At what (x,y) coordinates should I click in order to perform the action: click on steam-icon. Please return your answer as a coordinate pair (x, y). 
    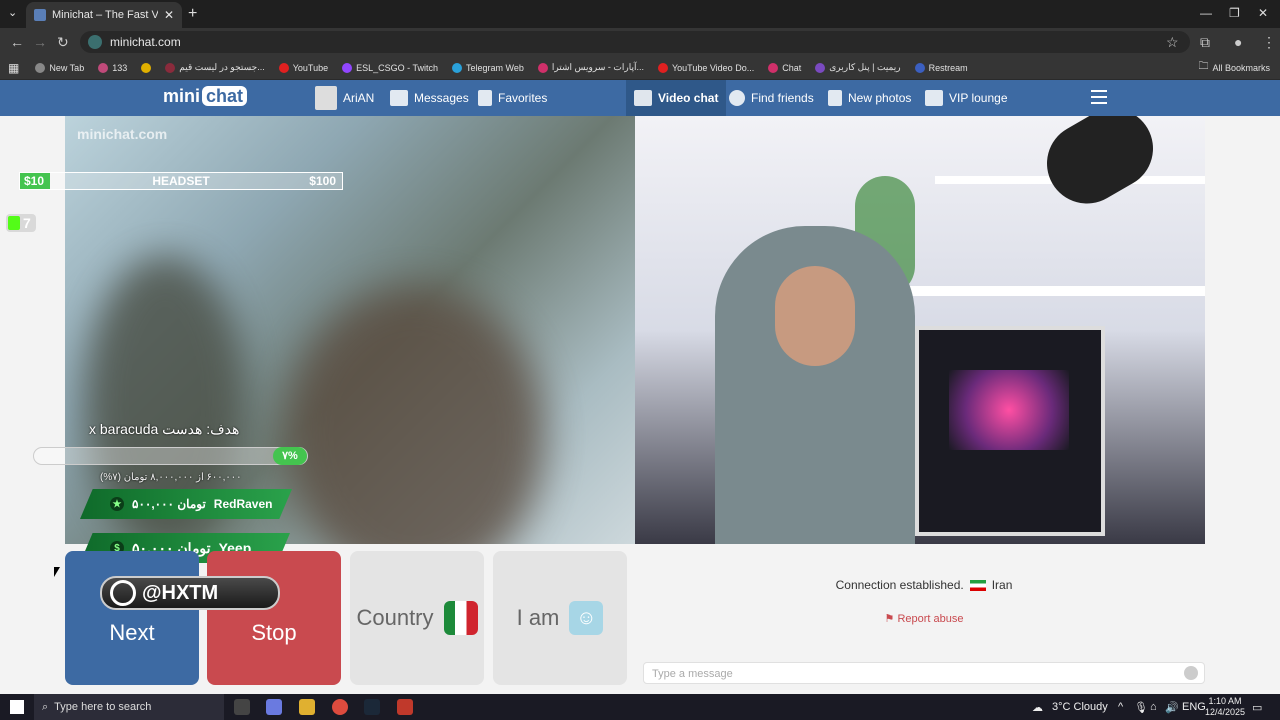
    Looking at the image, I should click on (372, 707).